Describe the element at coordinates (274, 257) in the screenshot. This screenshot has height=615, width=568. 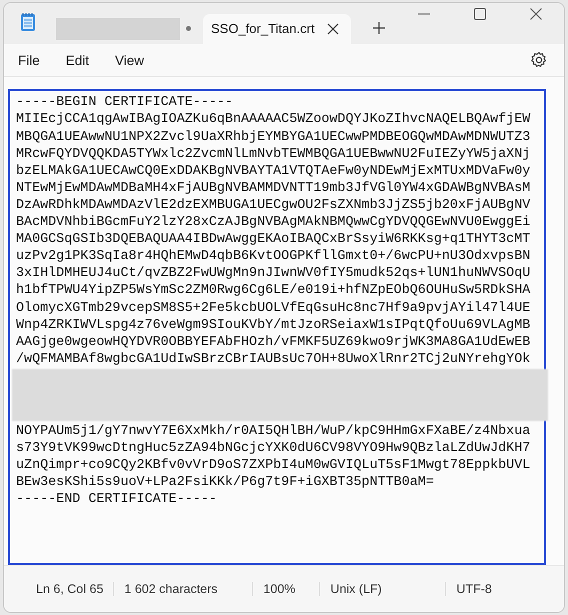
I see `text-line: uzPv2g1PK3SqIa8r4HQhEMwD4qbB6KvtOOGPKfllGmxt0+/6wcPU+nU3OdxvpsBN` at that location.